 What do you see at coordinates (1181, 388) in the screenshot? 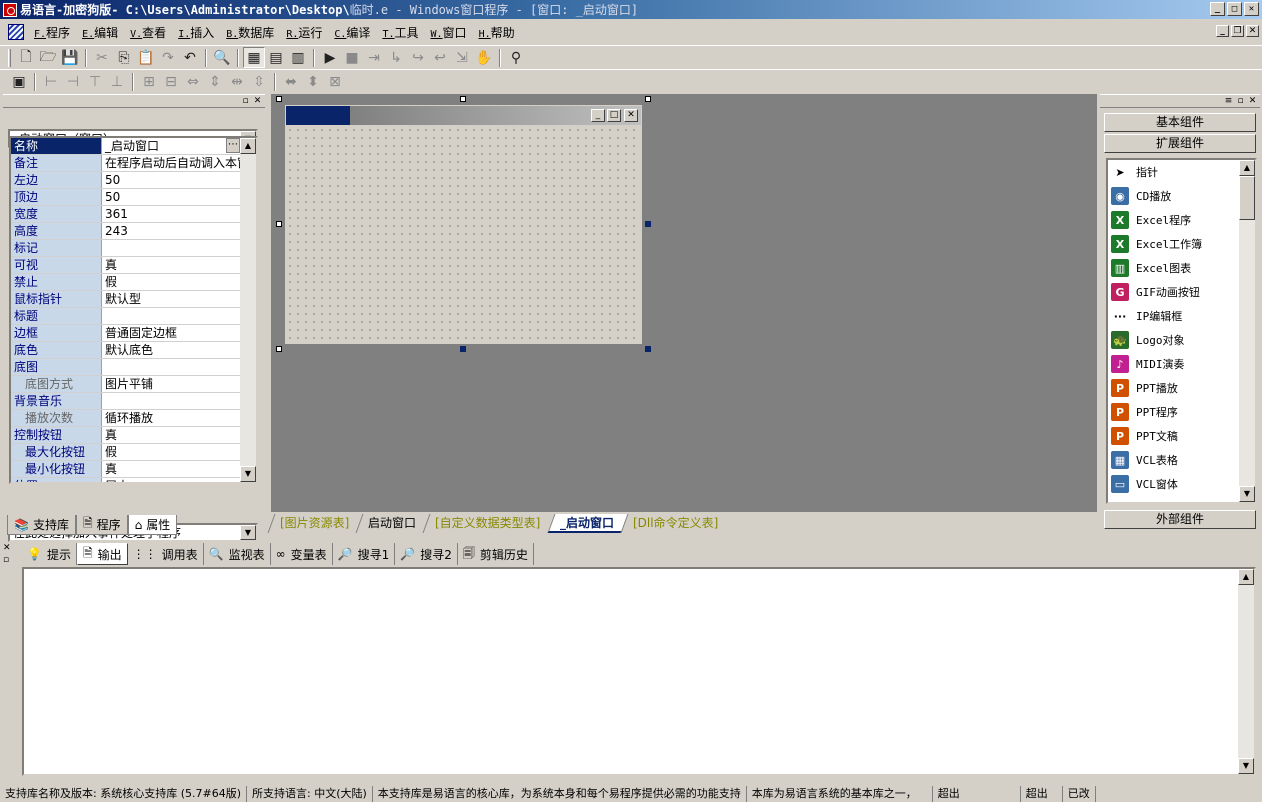
I see `component-item: P PPT播放` at bounding box center [1181, 388].